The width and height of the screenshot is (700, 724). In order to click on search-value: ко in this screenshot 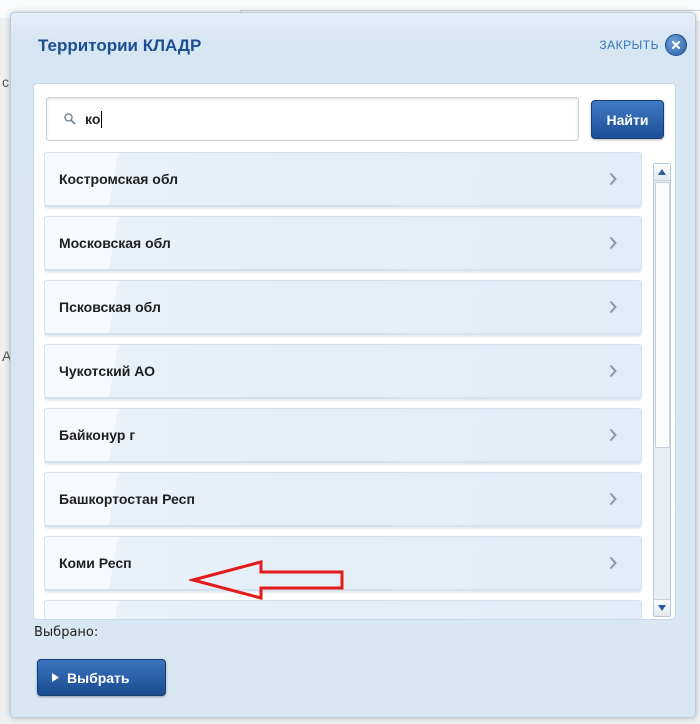, I will do `click(93, 119)`.